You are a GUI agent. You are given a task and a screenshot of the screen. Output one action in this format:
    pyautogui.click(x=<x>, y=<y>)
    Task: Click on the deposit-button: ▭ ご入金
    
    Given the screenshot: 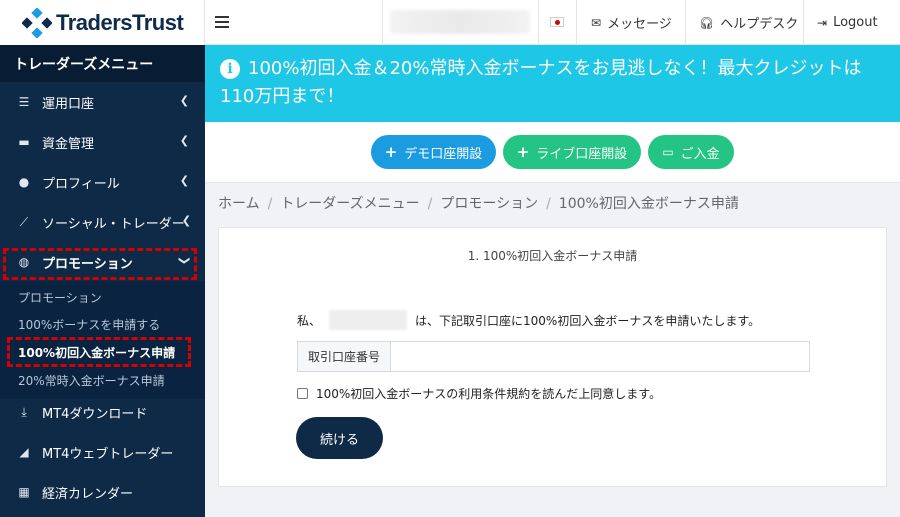 What is the action you would take?
    pyautogui.click(x=691, y=152)
    